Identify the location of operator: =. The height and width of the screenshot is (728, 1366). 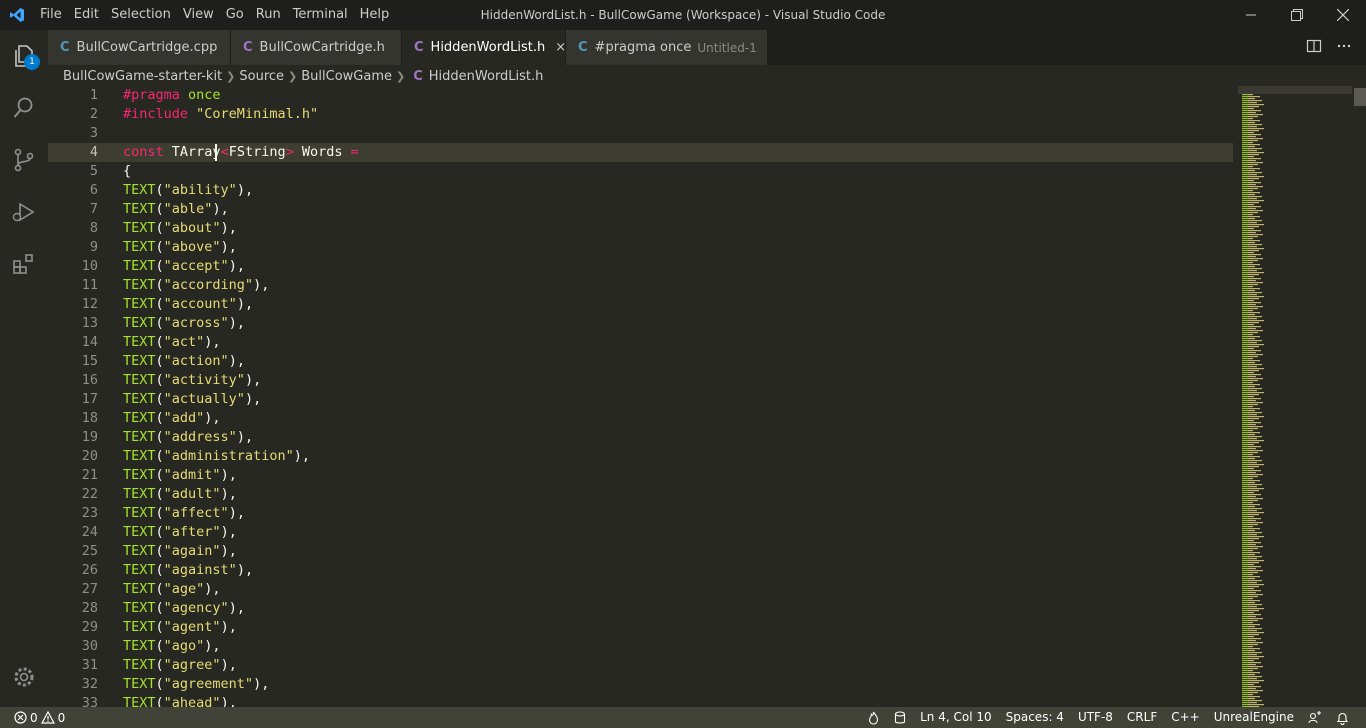
(354, 152).